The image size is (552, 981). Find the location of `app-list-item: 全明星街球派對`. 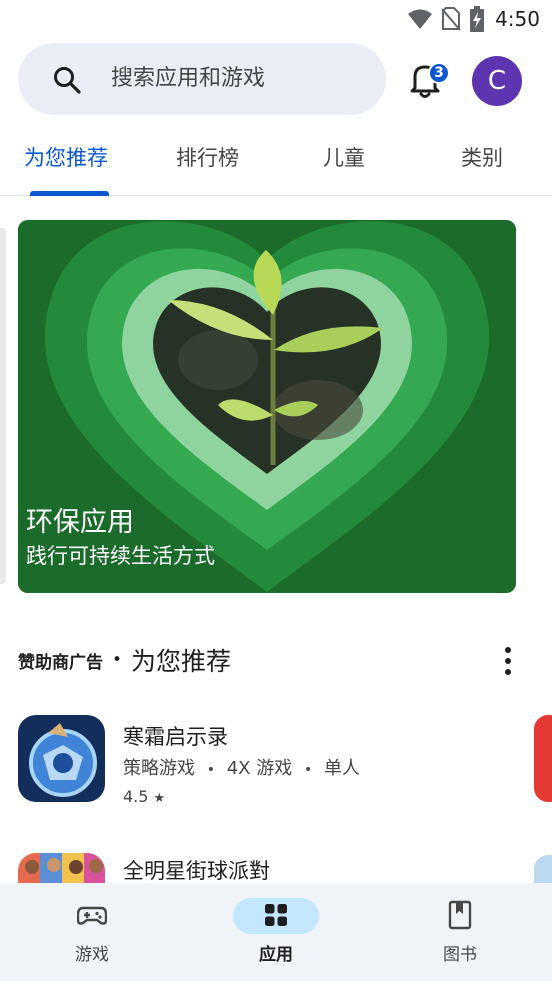

app-list-item: 全明星街球派對 is located at coordinates (268, 868).